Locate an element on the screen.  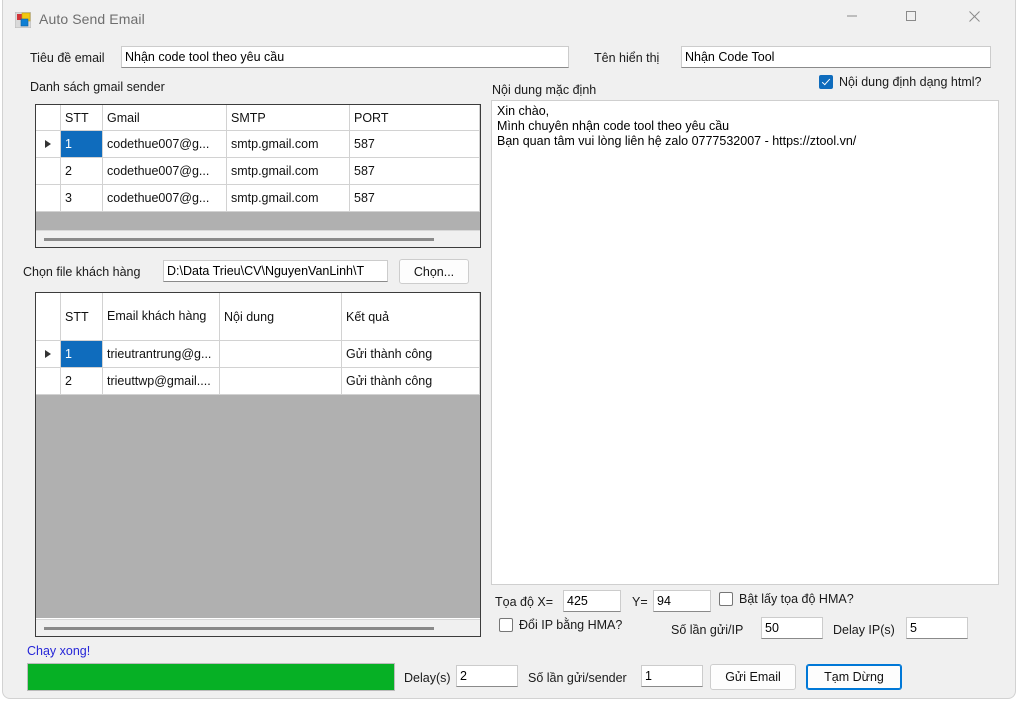
table-row: 3 codethue007@g... smtp.gmail.com 587 is located at coordinates (258, 198).